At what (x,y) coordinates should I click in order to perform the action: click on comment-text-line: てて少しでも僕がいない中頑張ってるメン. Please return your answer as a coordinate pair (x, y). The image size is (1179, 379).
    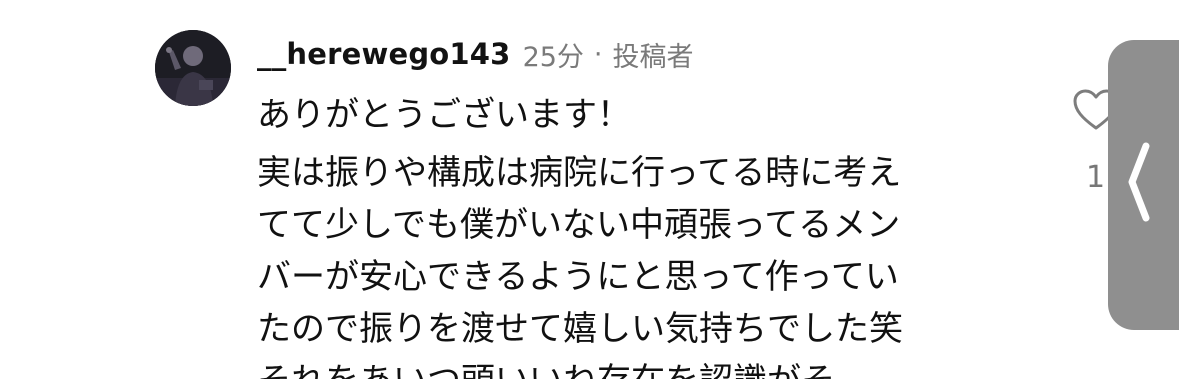
    Looking at the image, I should click on (579, 225).